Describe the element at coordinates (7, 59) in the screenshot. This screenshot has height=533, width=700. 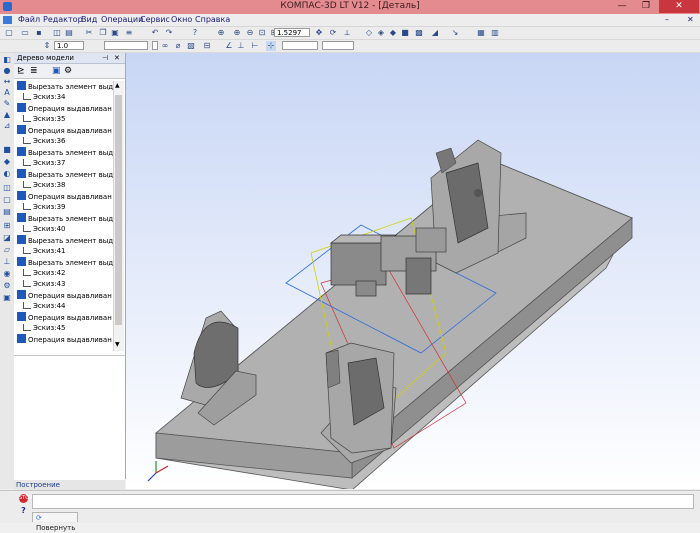
I see `panel-select-icon: ◧` at that location.